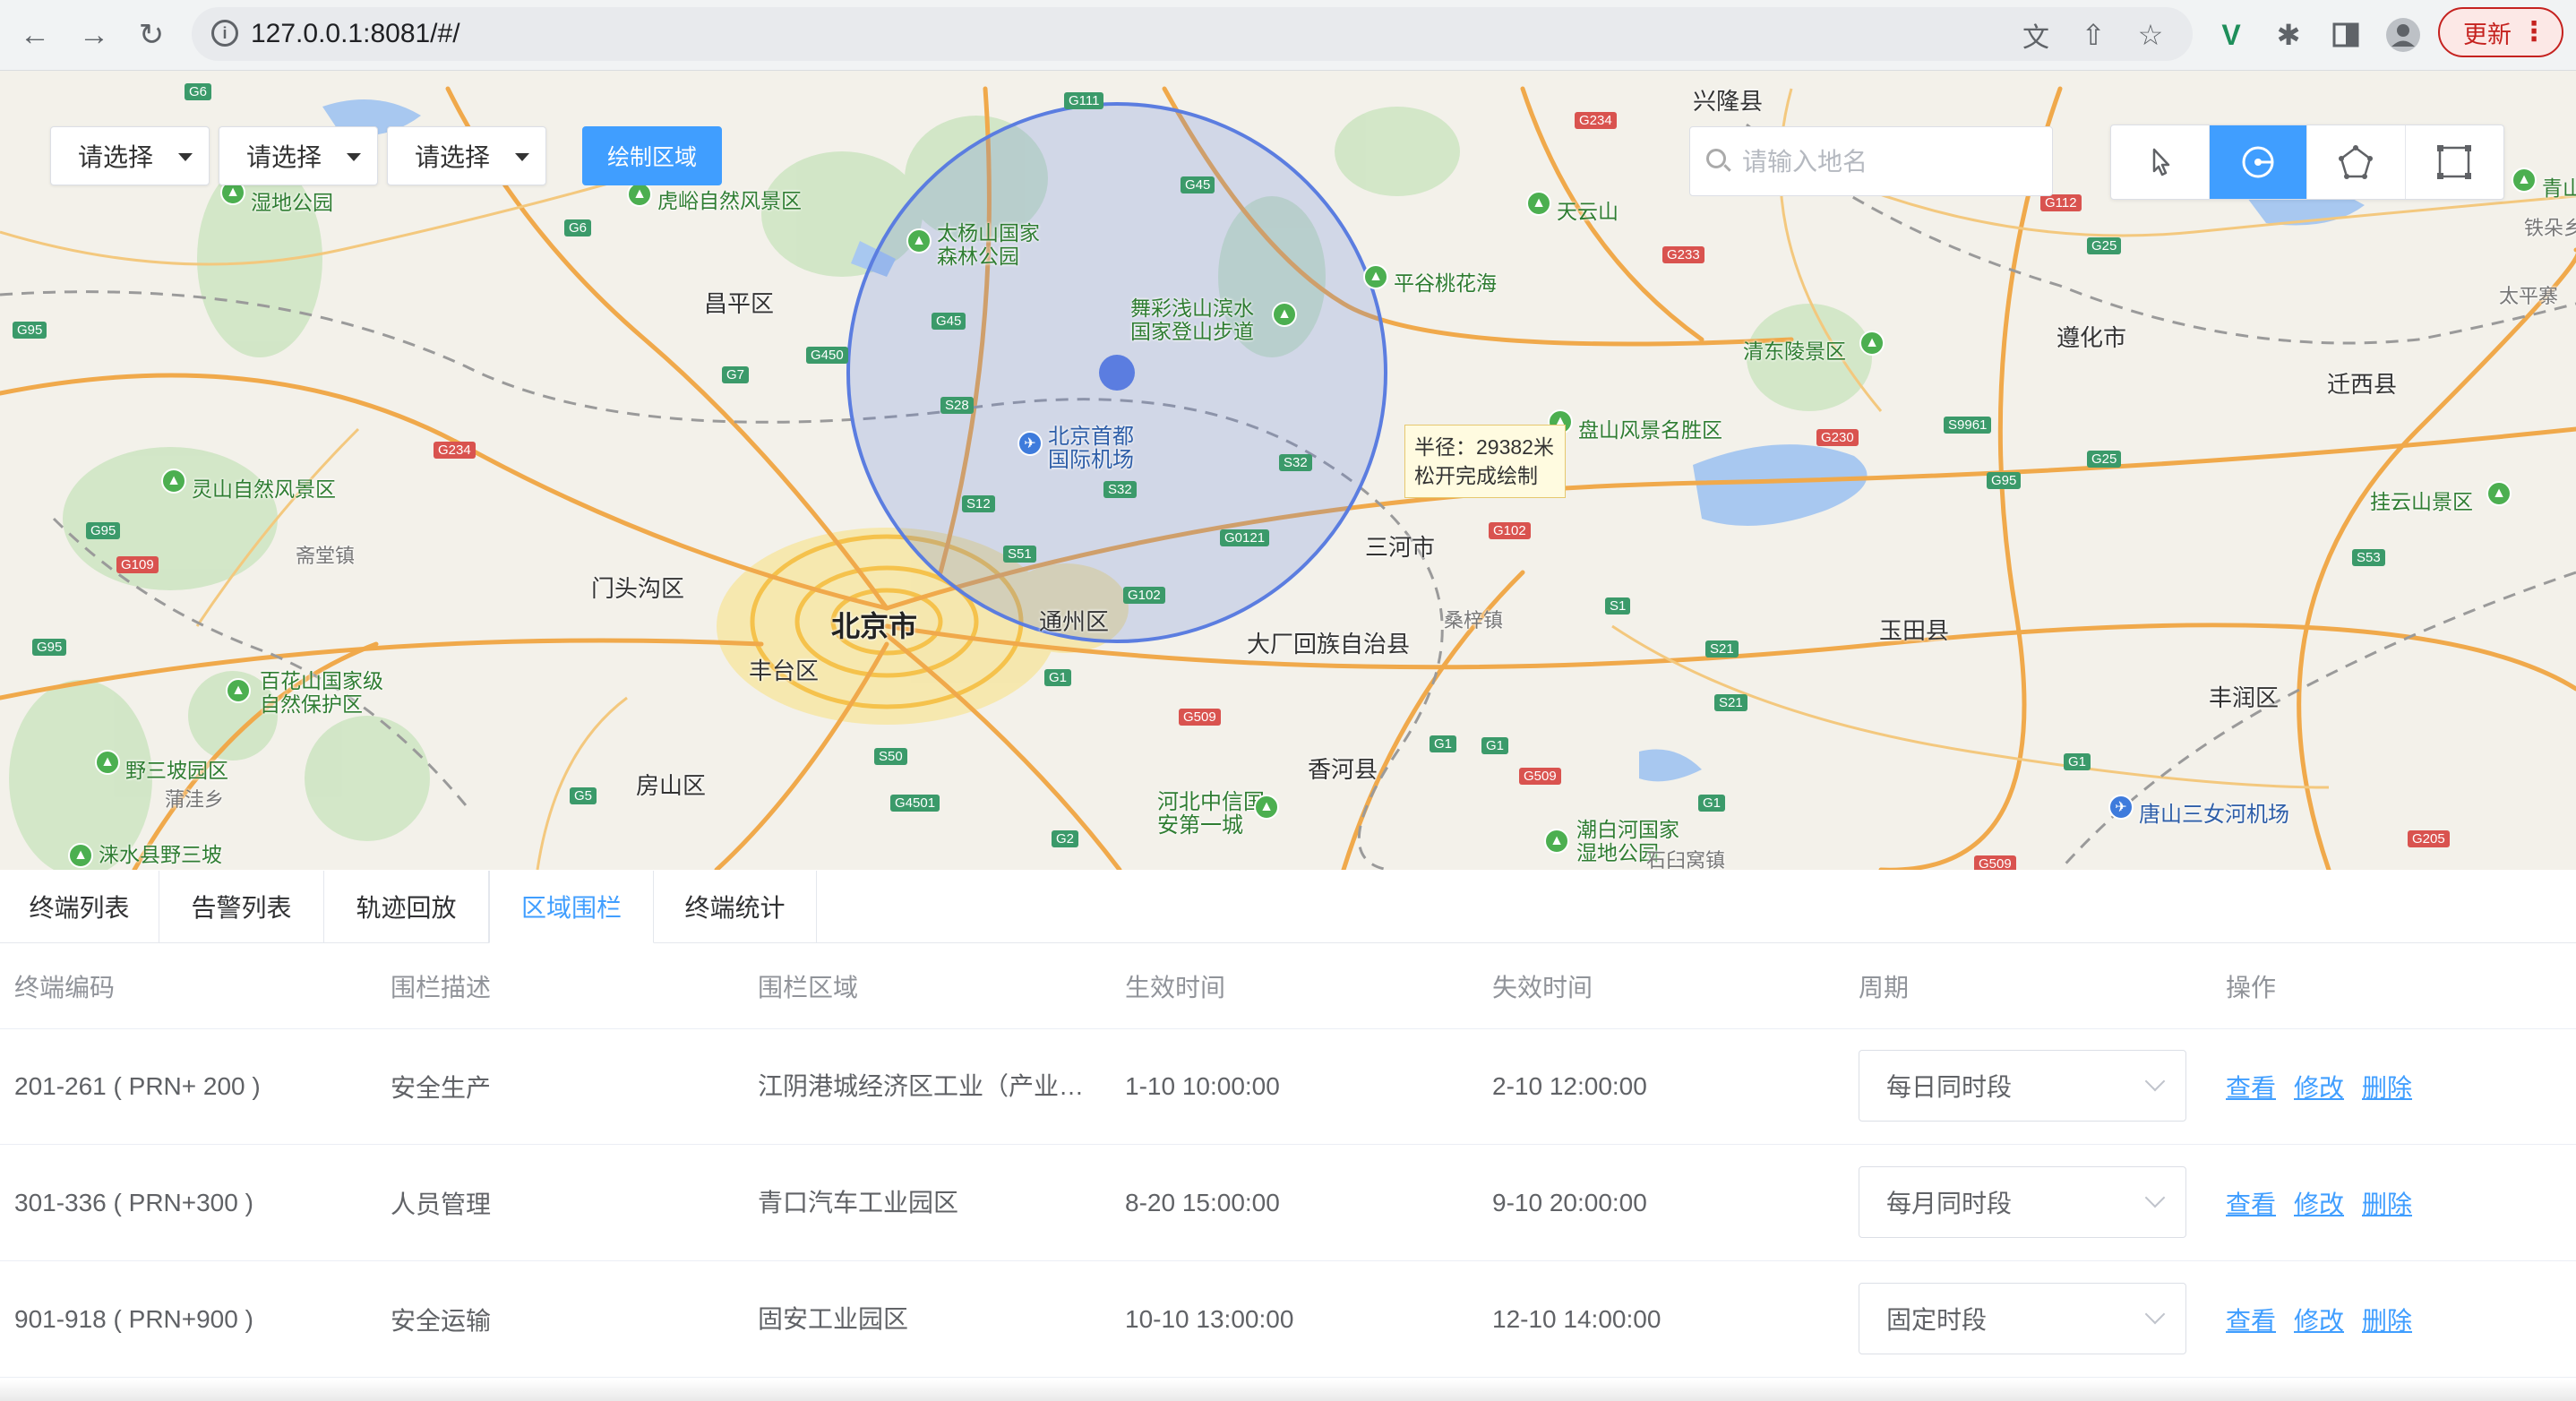  I want to click on cell-desc: 安全运输, so click(441, 1320).